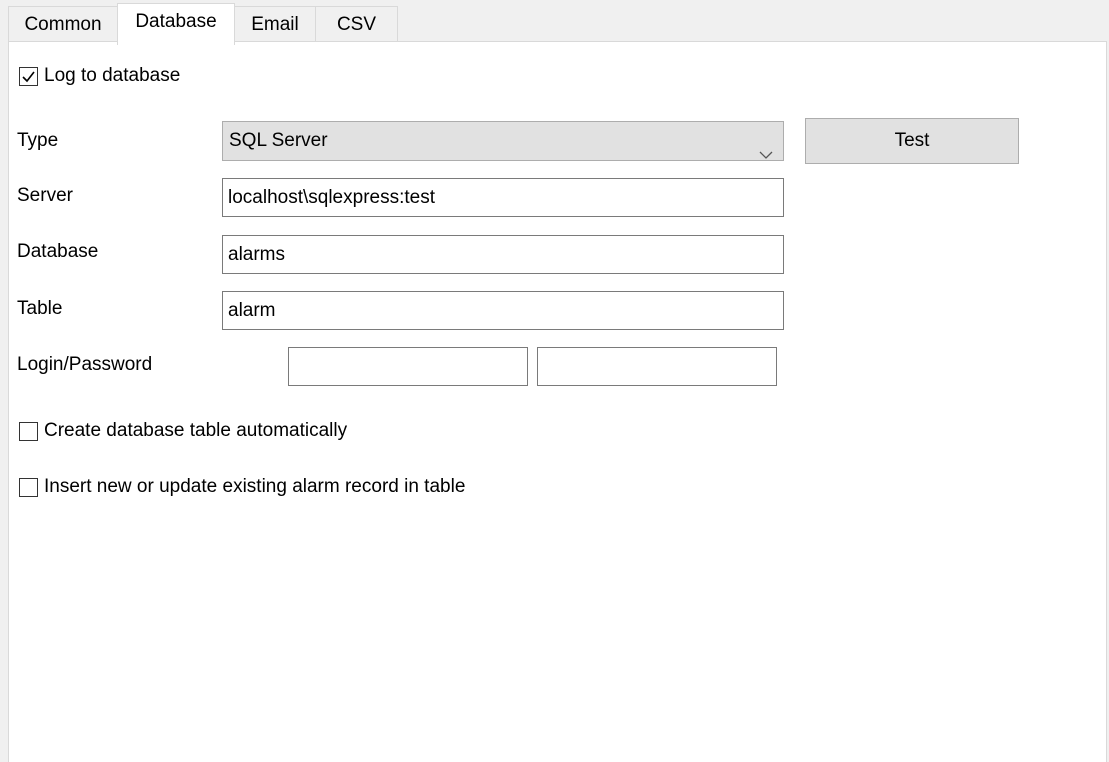  I want to click on table-label: Table, so click(40, 308).